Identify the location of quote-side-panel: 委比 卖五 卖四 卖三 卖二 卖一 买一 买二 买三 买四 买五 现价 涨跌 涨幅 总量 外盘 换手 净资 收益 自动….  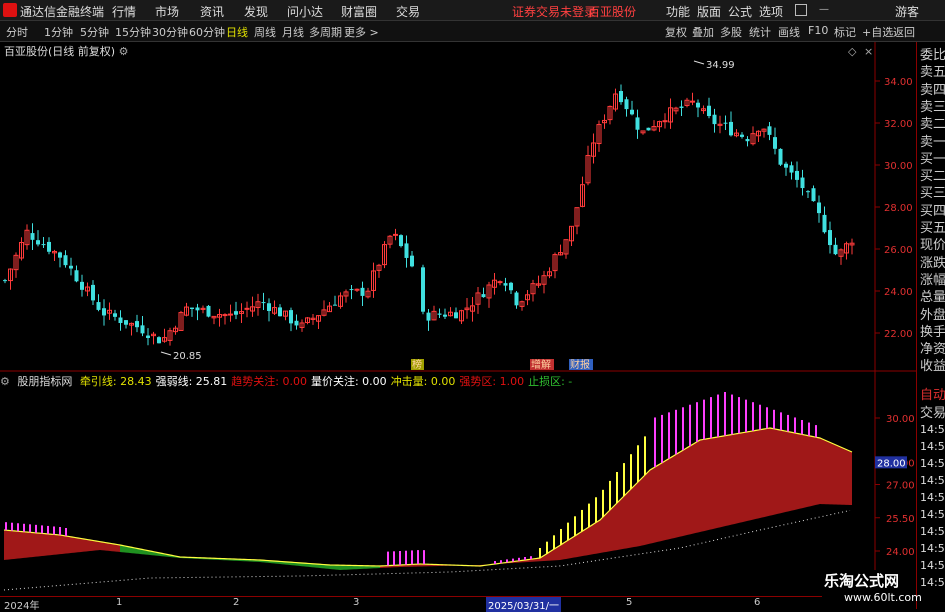
(930, 325).